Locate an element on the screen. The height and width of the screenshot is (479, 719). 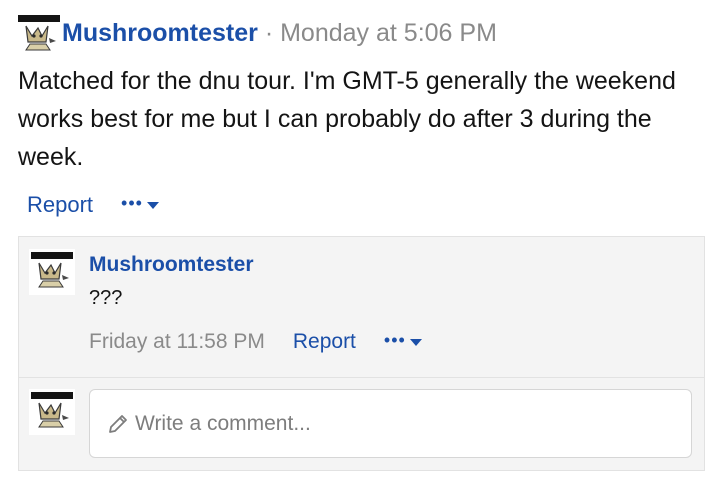
pencil-icon is located at coordinates (118, 423).